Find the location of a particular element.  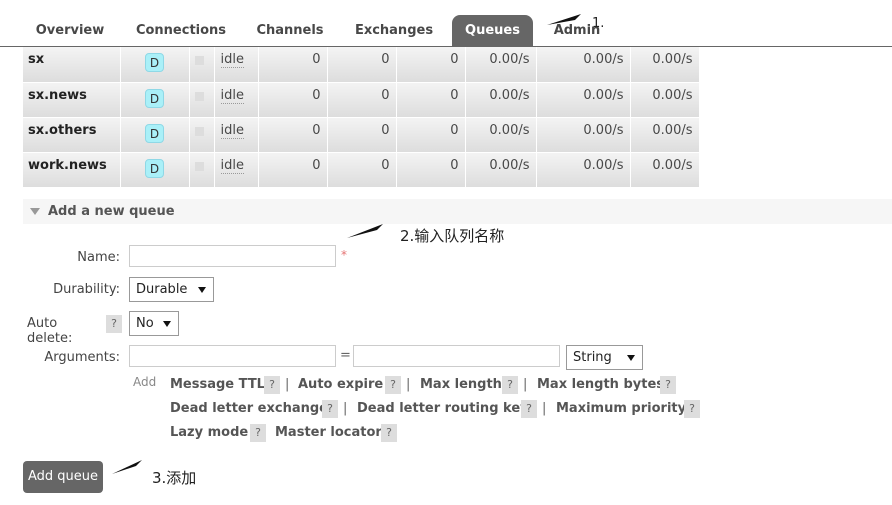

tab-queues: Queues is located at coordinates (492, 31).